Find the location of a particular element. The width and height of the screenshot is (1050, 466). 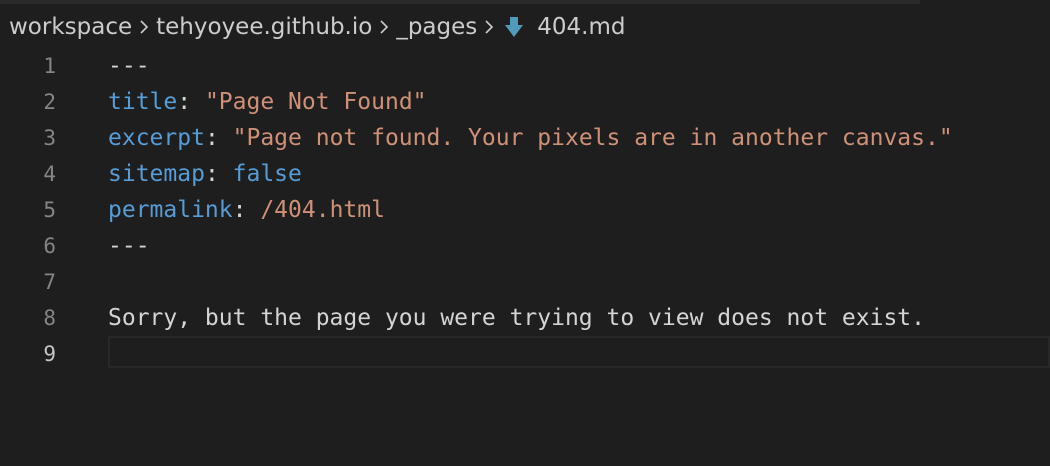

breadcrumb-workspace: workspace is located at coordinates (70, 27).